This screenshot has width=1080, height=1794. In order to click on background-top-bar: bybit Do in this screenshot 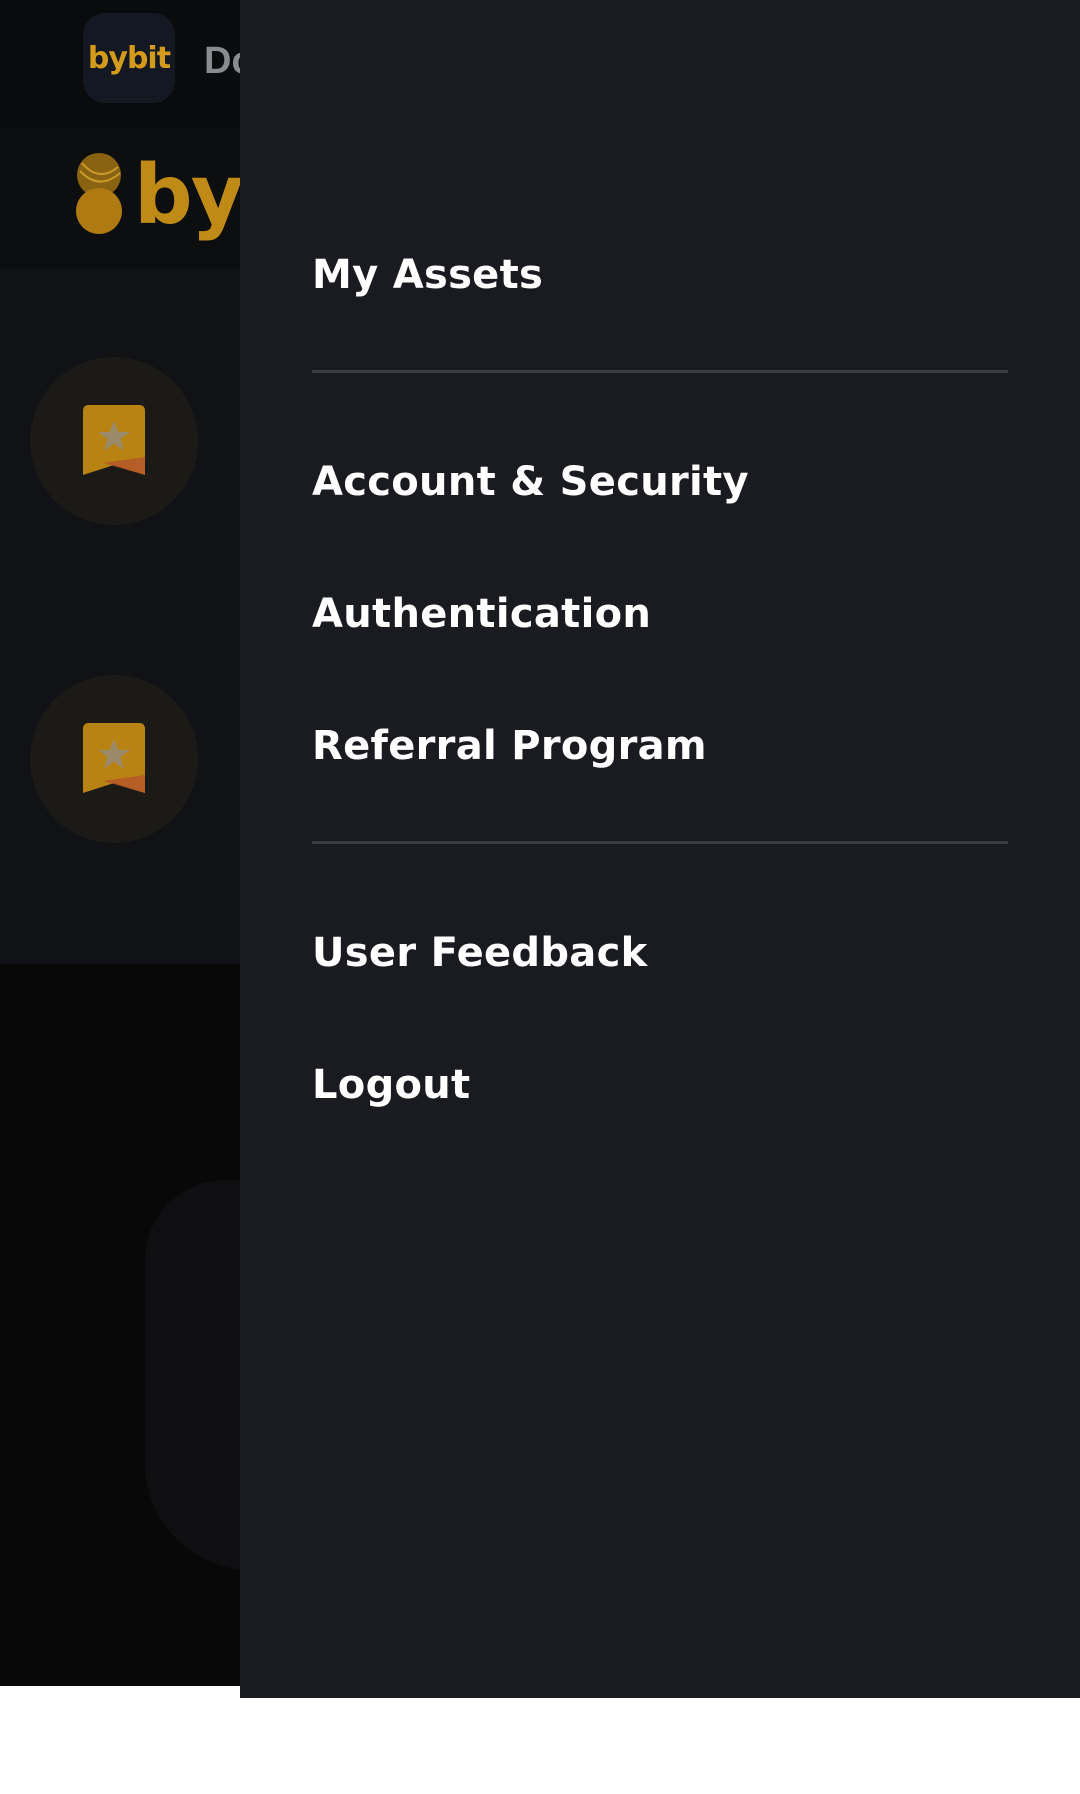, I will do `click(120, 64)`.